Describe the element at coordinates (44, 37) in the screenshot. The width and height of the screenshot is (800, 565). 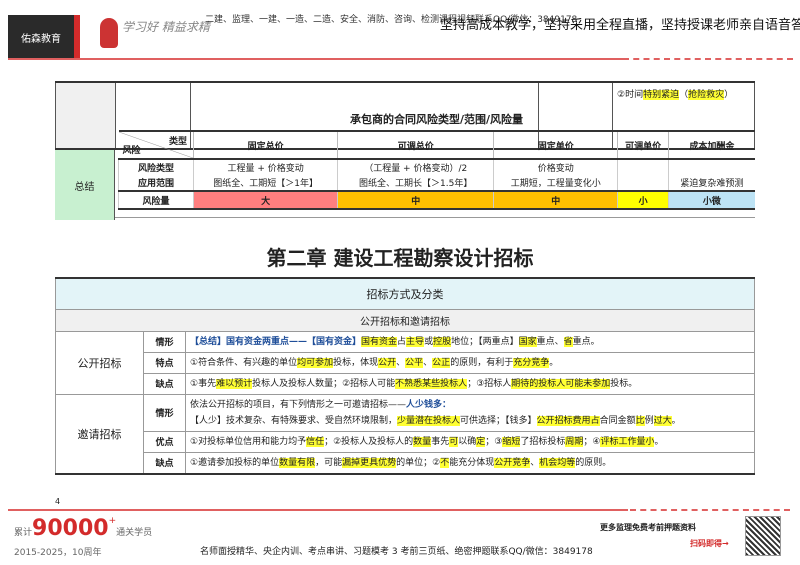
I see `brand-logo: 佑森教育` at that location.